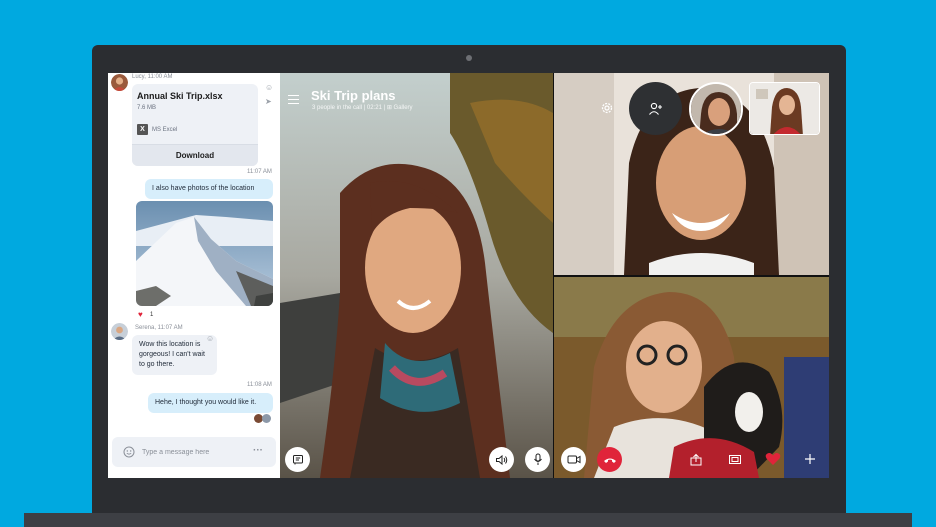 This screenshot has height=527, width=936. Describe the element at coordinates (209, 189) in the screenshot. I see `outgoing-message: I also have photos of the location` at that location.